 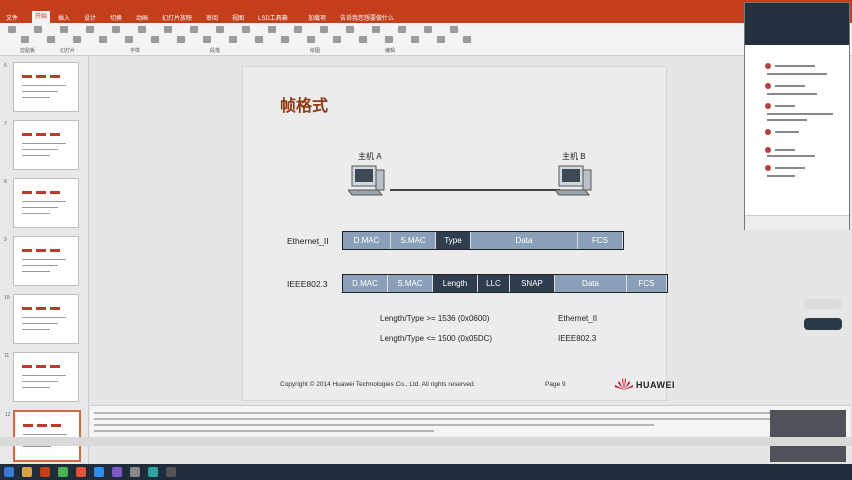 What do you see at coordinates (43, 436) in the screenshot?
I see `slide-thumbnail: 12` at bounding box center [43, 436].